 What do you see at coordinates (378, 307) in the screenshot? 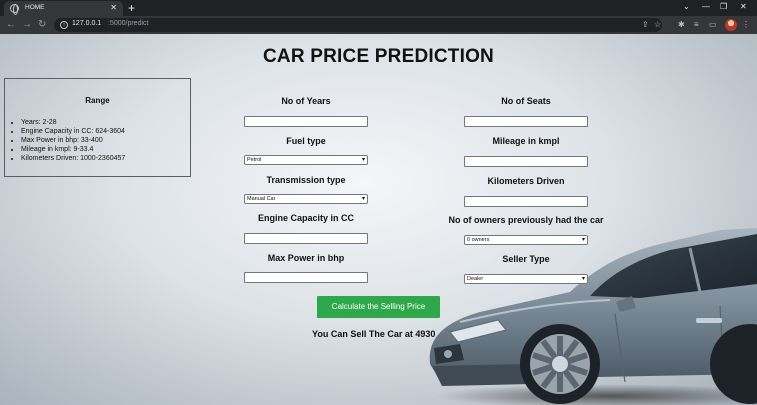
I see `calculate-price-button: Calculate the Selling Price` at bounding box center [378, 307].